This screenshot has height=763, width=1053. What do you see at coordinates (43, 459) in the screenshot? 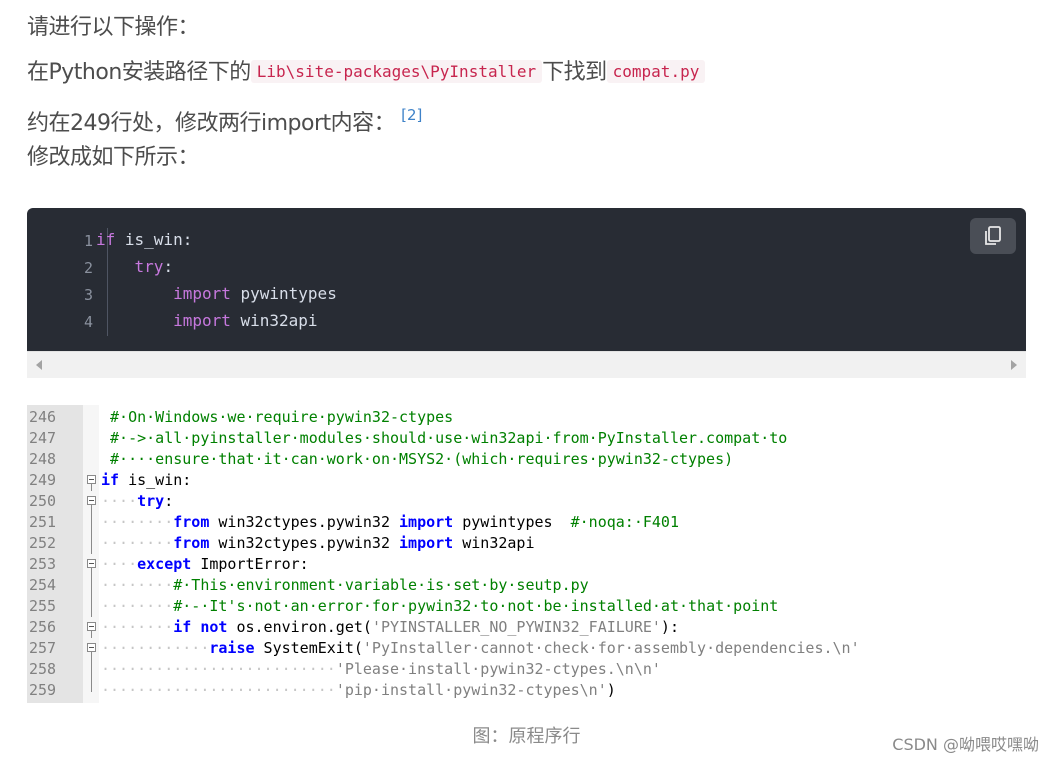
I see `editor-line-number: 248` at bounding box center [43, 459].